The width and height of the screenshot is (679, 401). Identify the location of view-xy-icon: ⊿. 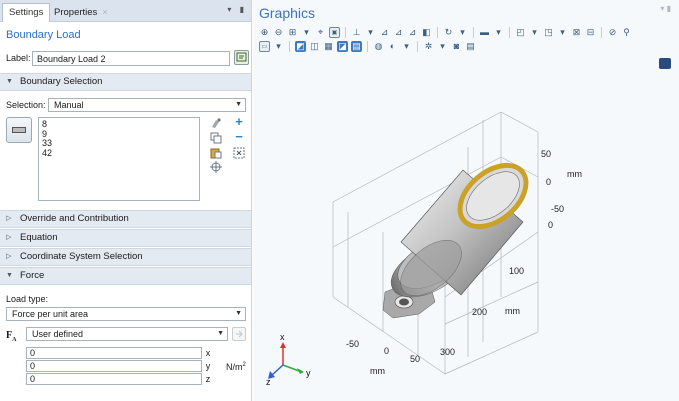
(384, 32).